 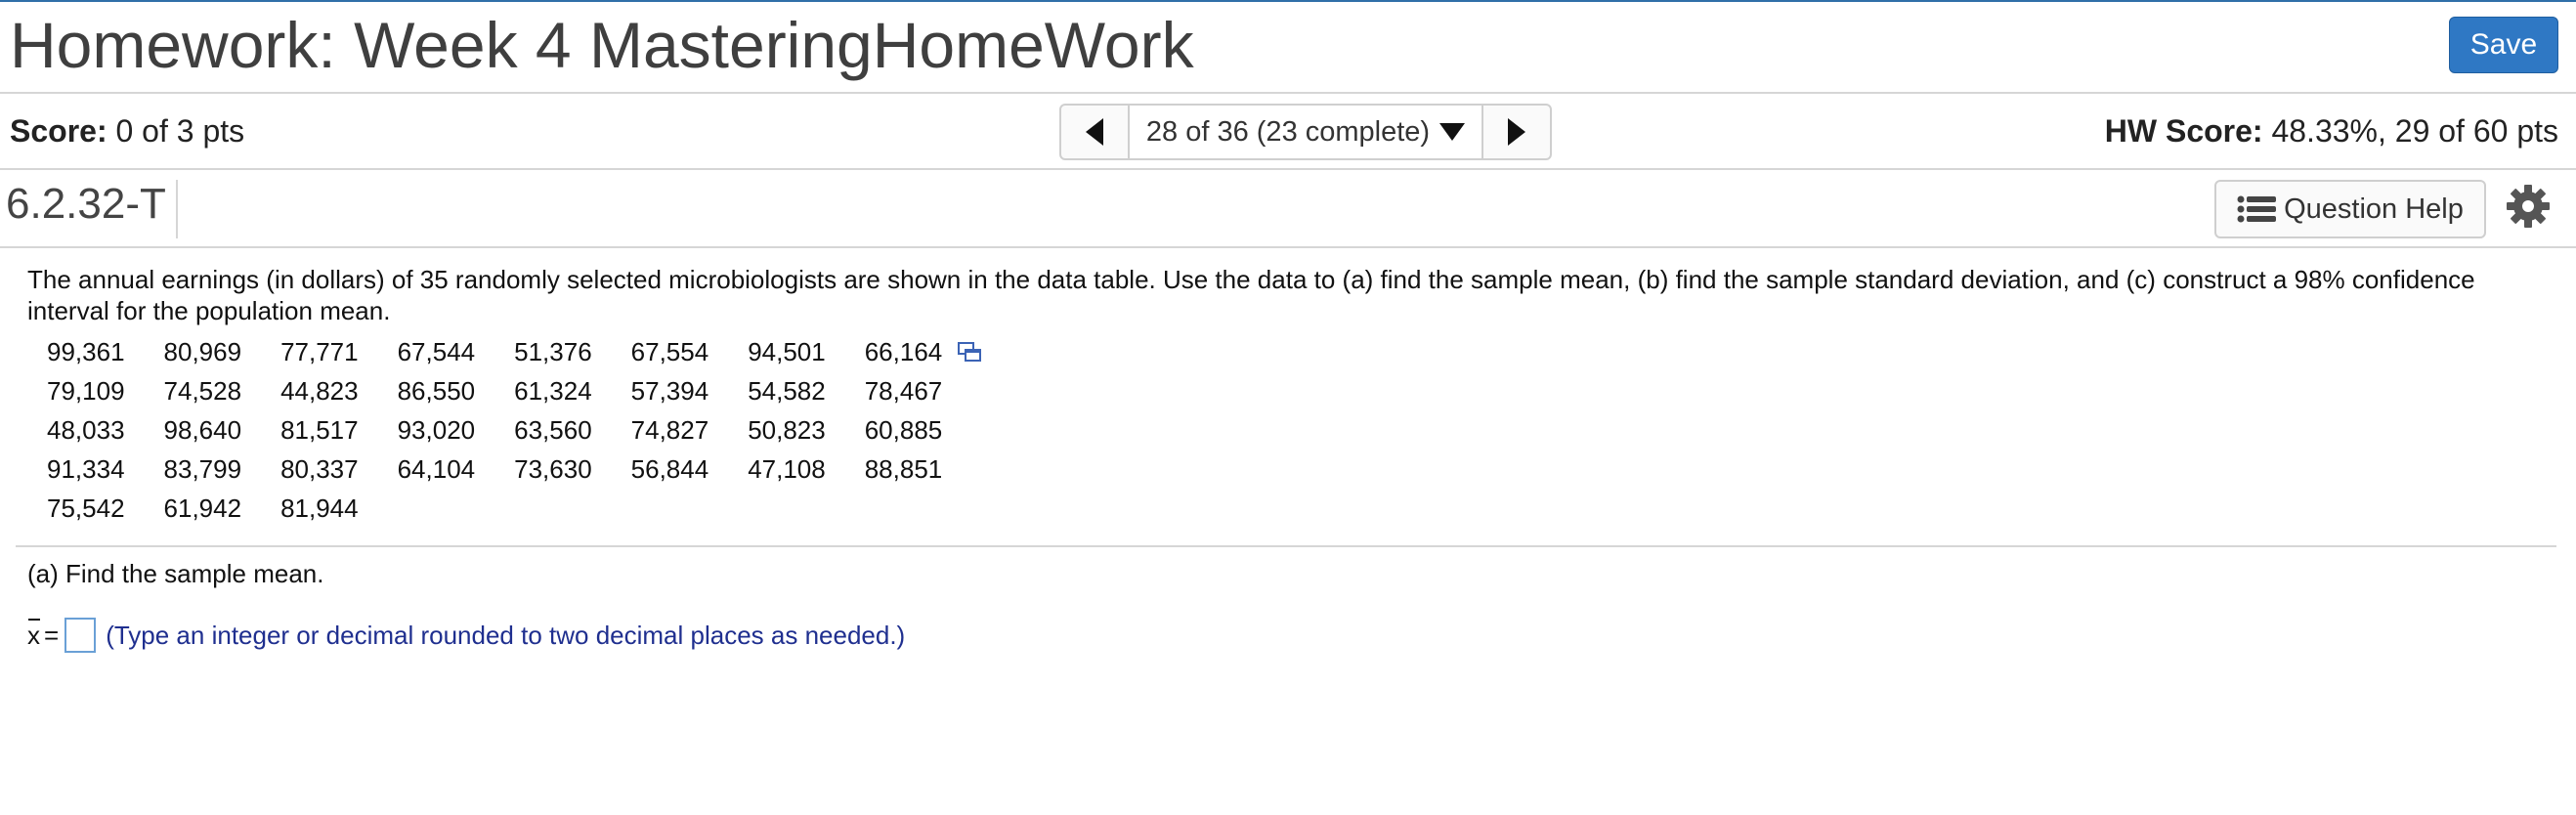 I want to click on data-cell: 64,104, so click(x=436, y=469).